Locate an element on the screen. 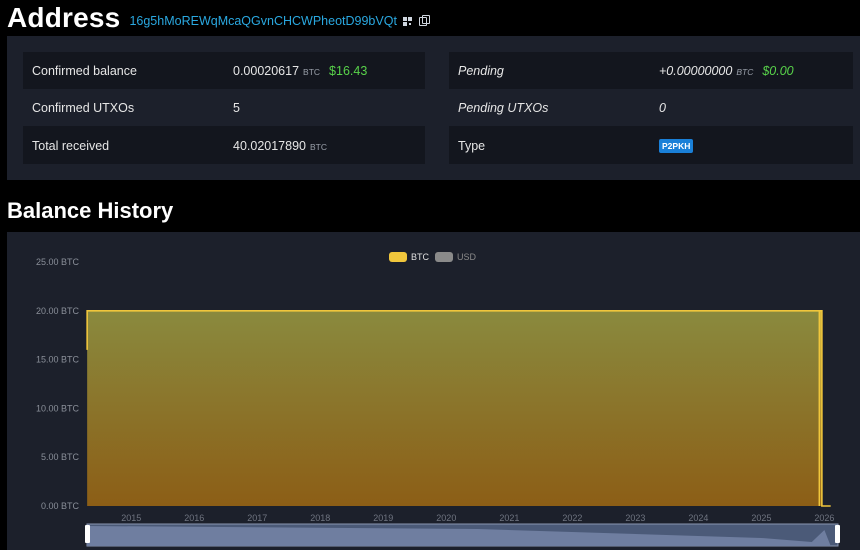  type-row: Type P2PKH is located at coordinates (651, 145).